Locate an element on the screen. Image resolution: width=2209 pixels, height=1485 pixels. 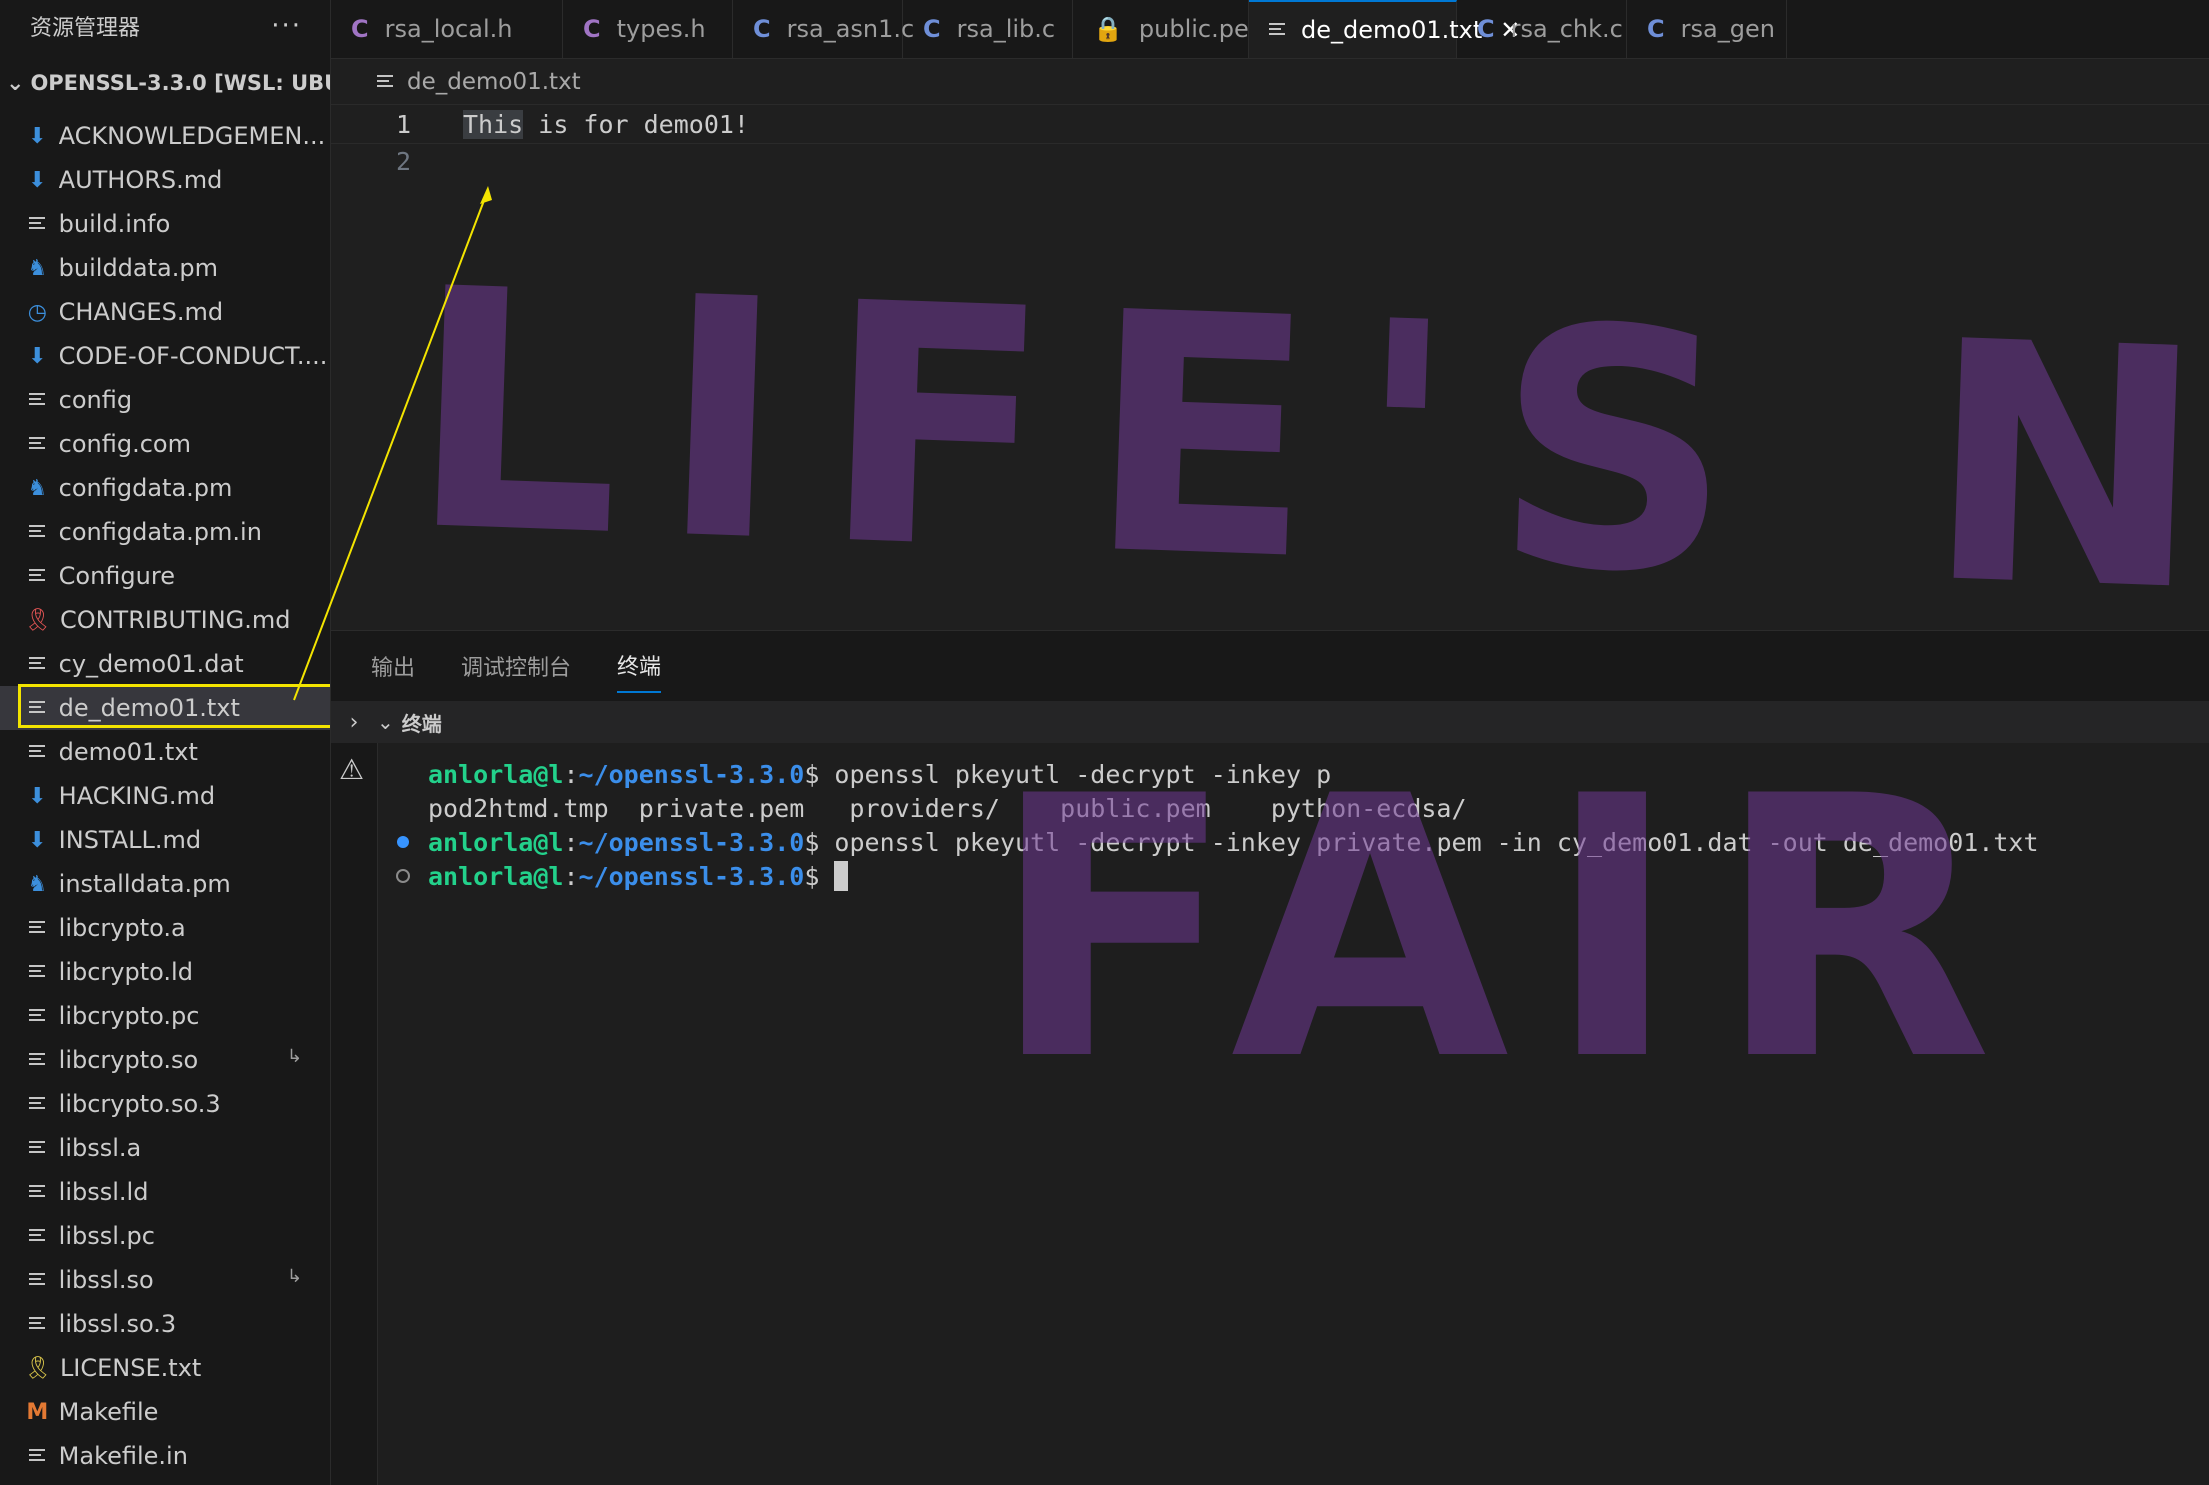
terminal-header: › ⌄ 终端 is located at coordinates (1270, 722).